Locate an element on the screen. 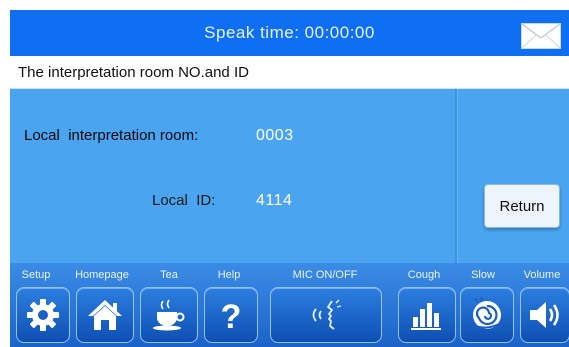 This screenshot has width=569, height=347. gear-icon is located at coordinates (43, 315).